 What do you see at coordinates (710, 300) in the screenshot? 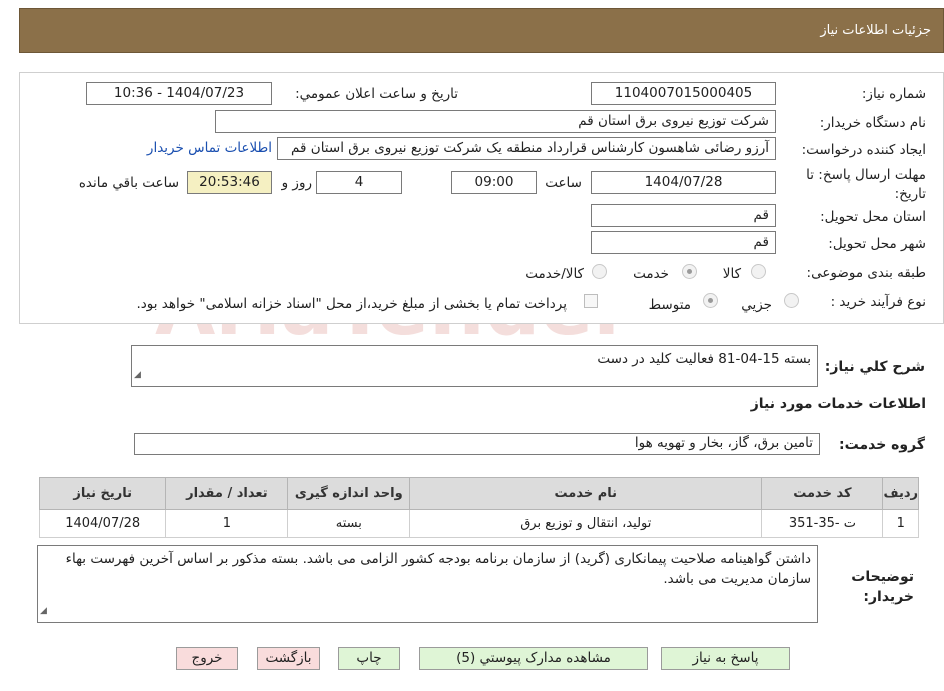
I see `process-radio-medium` at bounding box center [710, 300].